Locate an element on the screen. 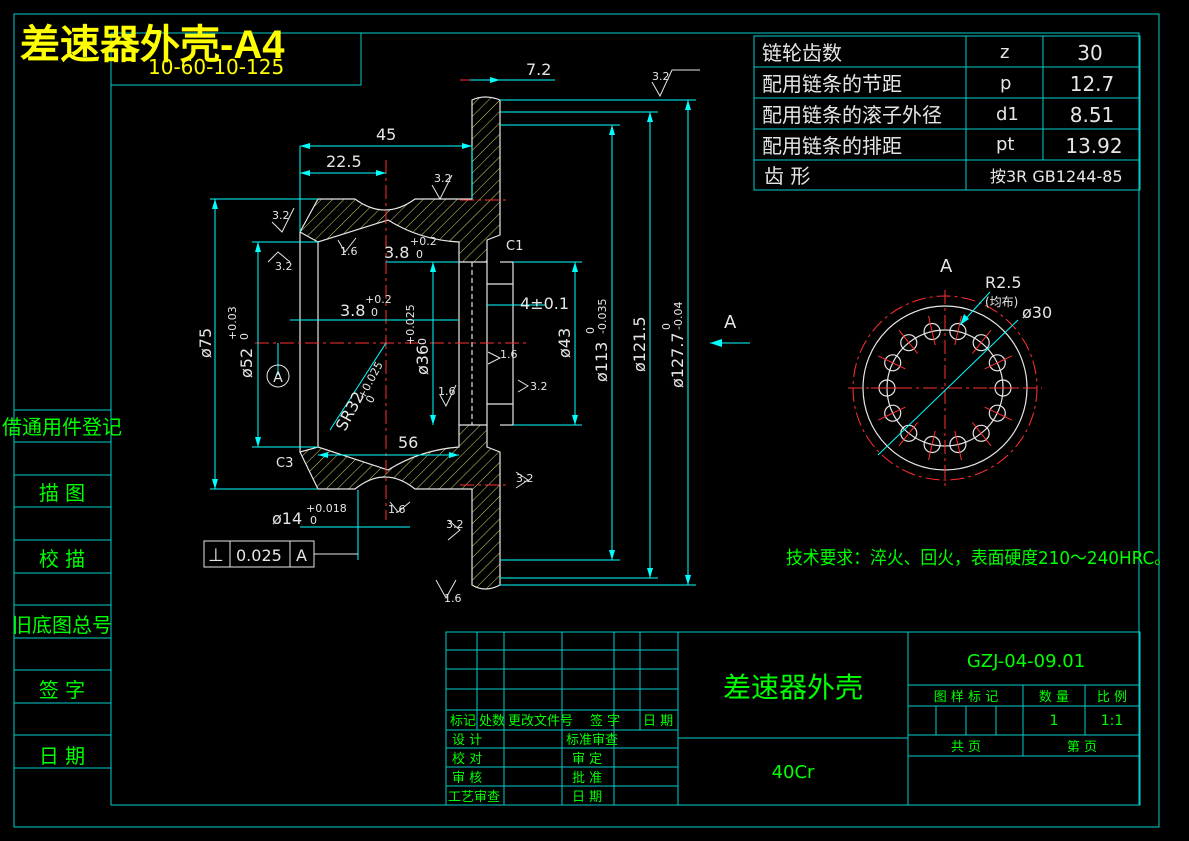 This screenshot has width=1189, height=841. chain-label-2: 配用链条的滚子外径 is located at coordinates (852, 115).